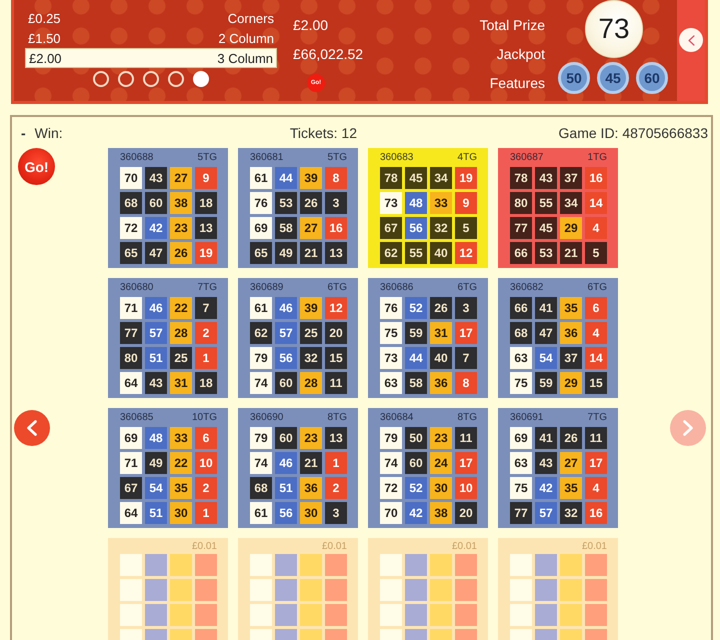 The height and width of the screenshot is (640, 720). What do you see at coordinates (520, 54) in the screenshot?
I see `info-label: Jackpot` at bounding box center [520, 54].